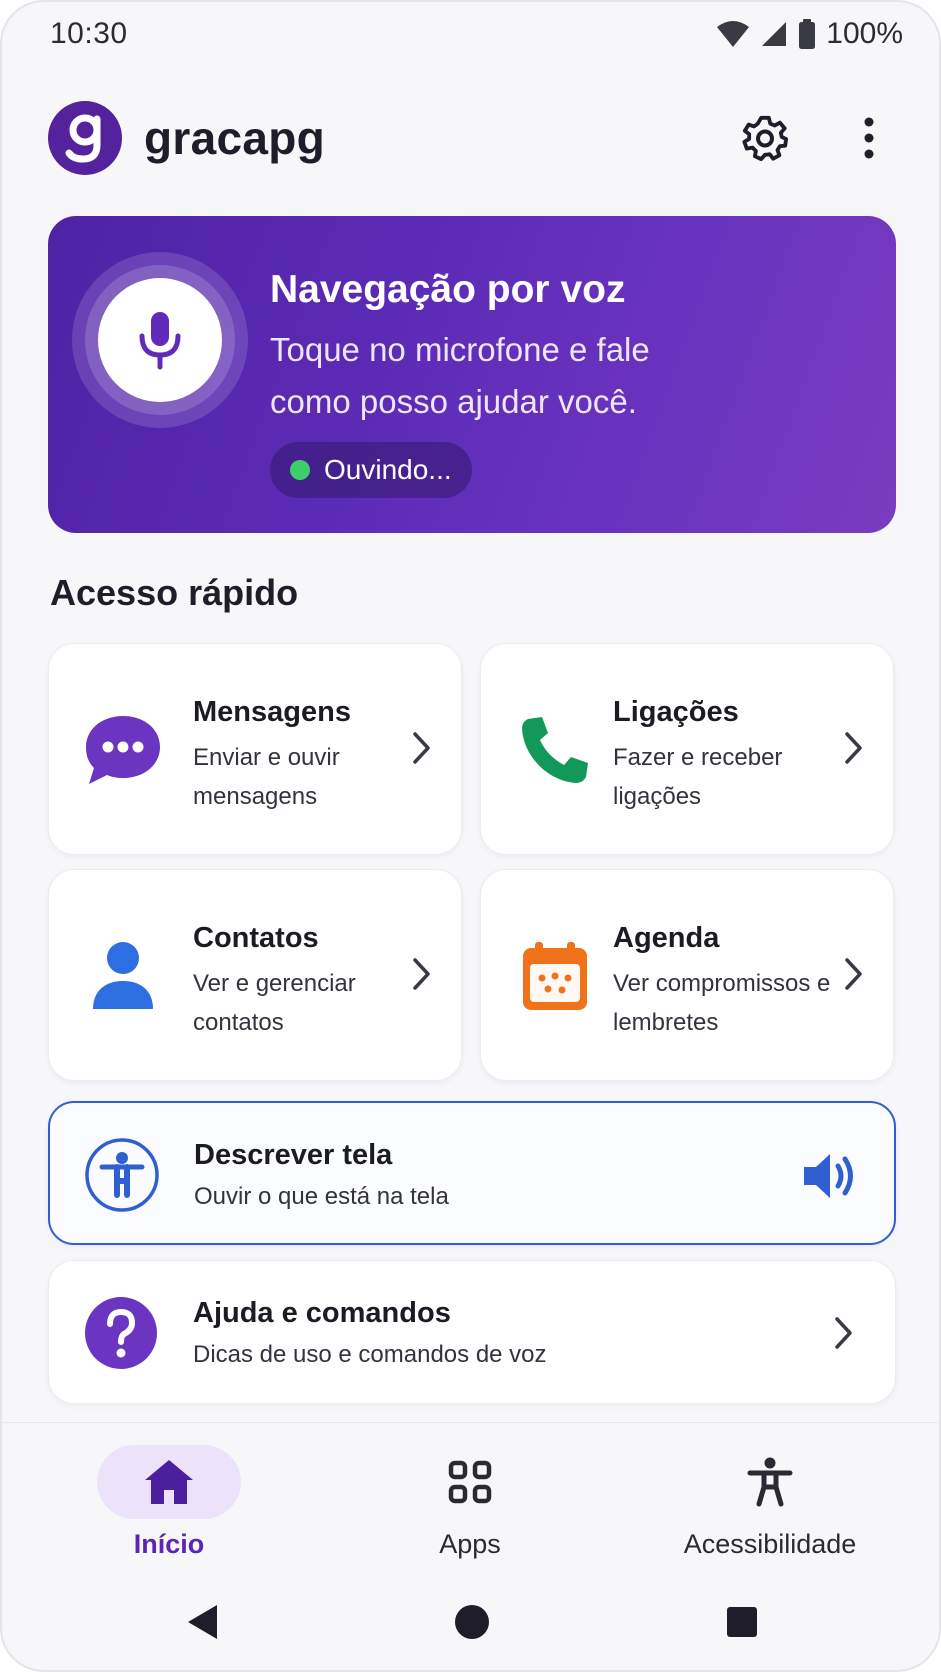  I want to click on recents-square-icon, so click(742, 1622).